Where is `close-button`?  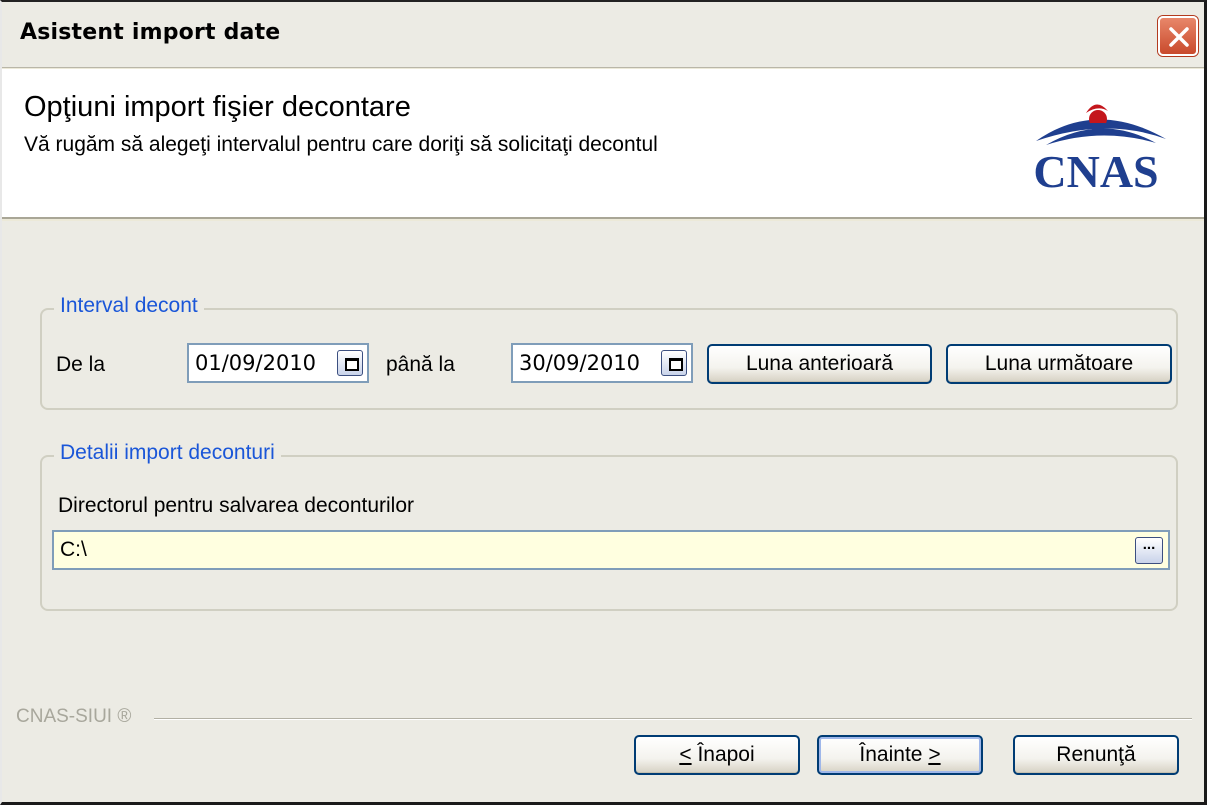
close-button is located at coordinates (1178, 36).